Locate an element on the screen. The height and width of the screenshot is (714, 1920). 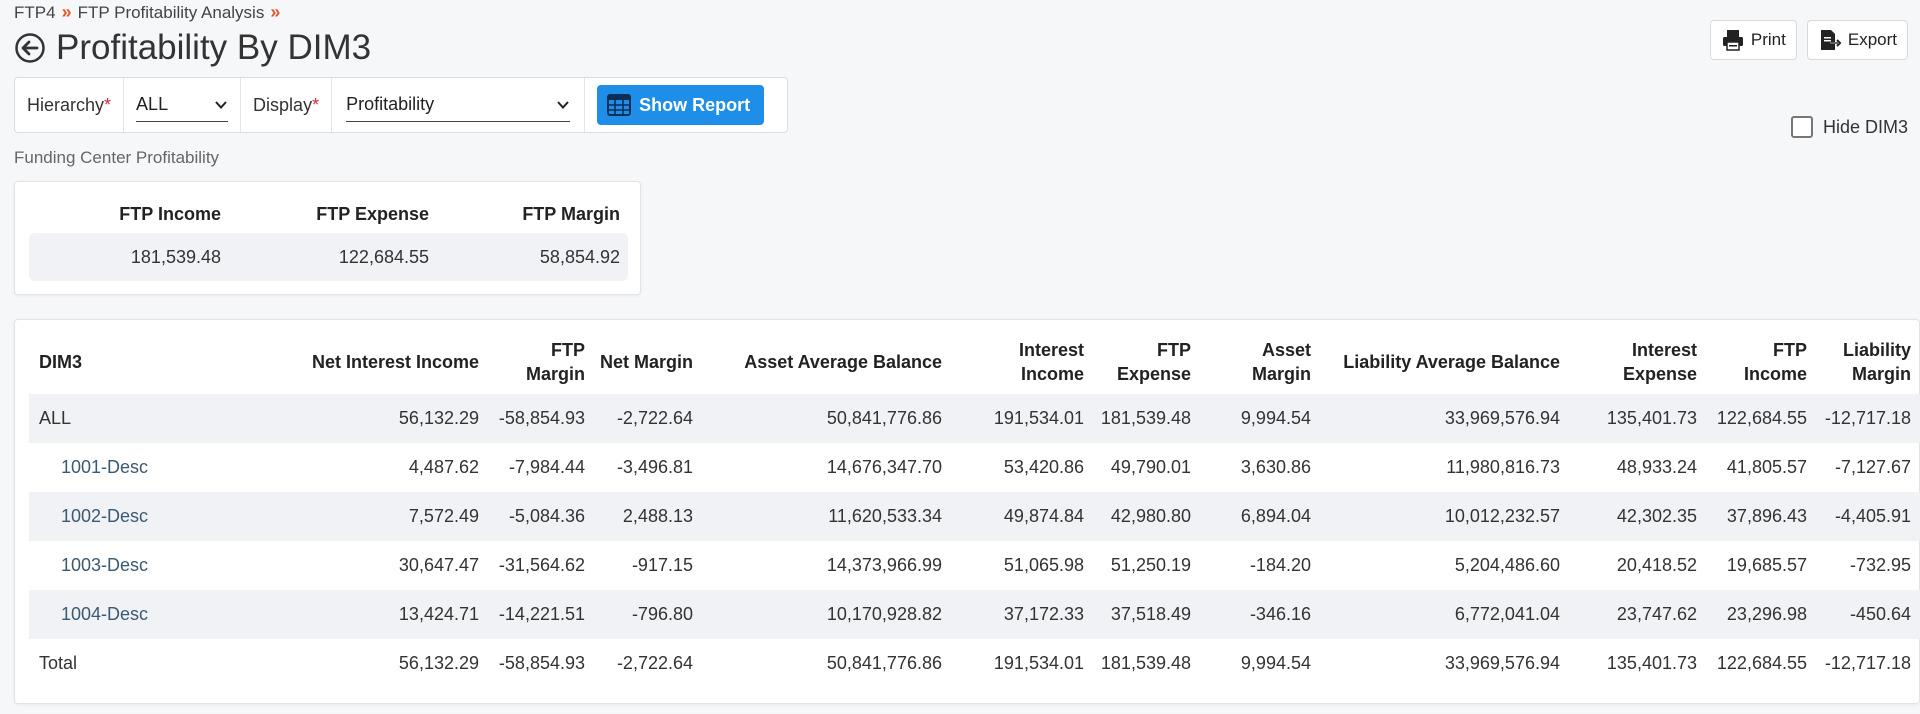
table-cell: 50,841,776.86 is located at coordinates (884, 663).